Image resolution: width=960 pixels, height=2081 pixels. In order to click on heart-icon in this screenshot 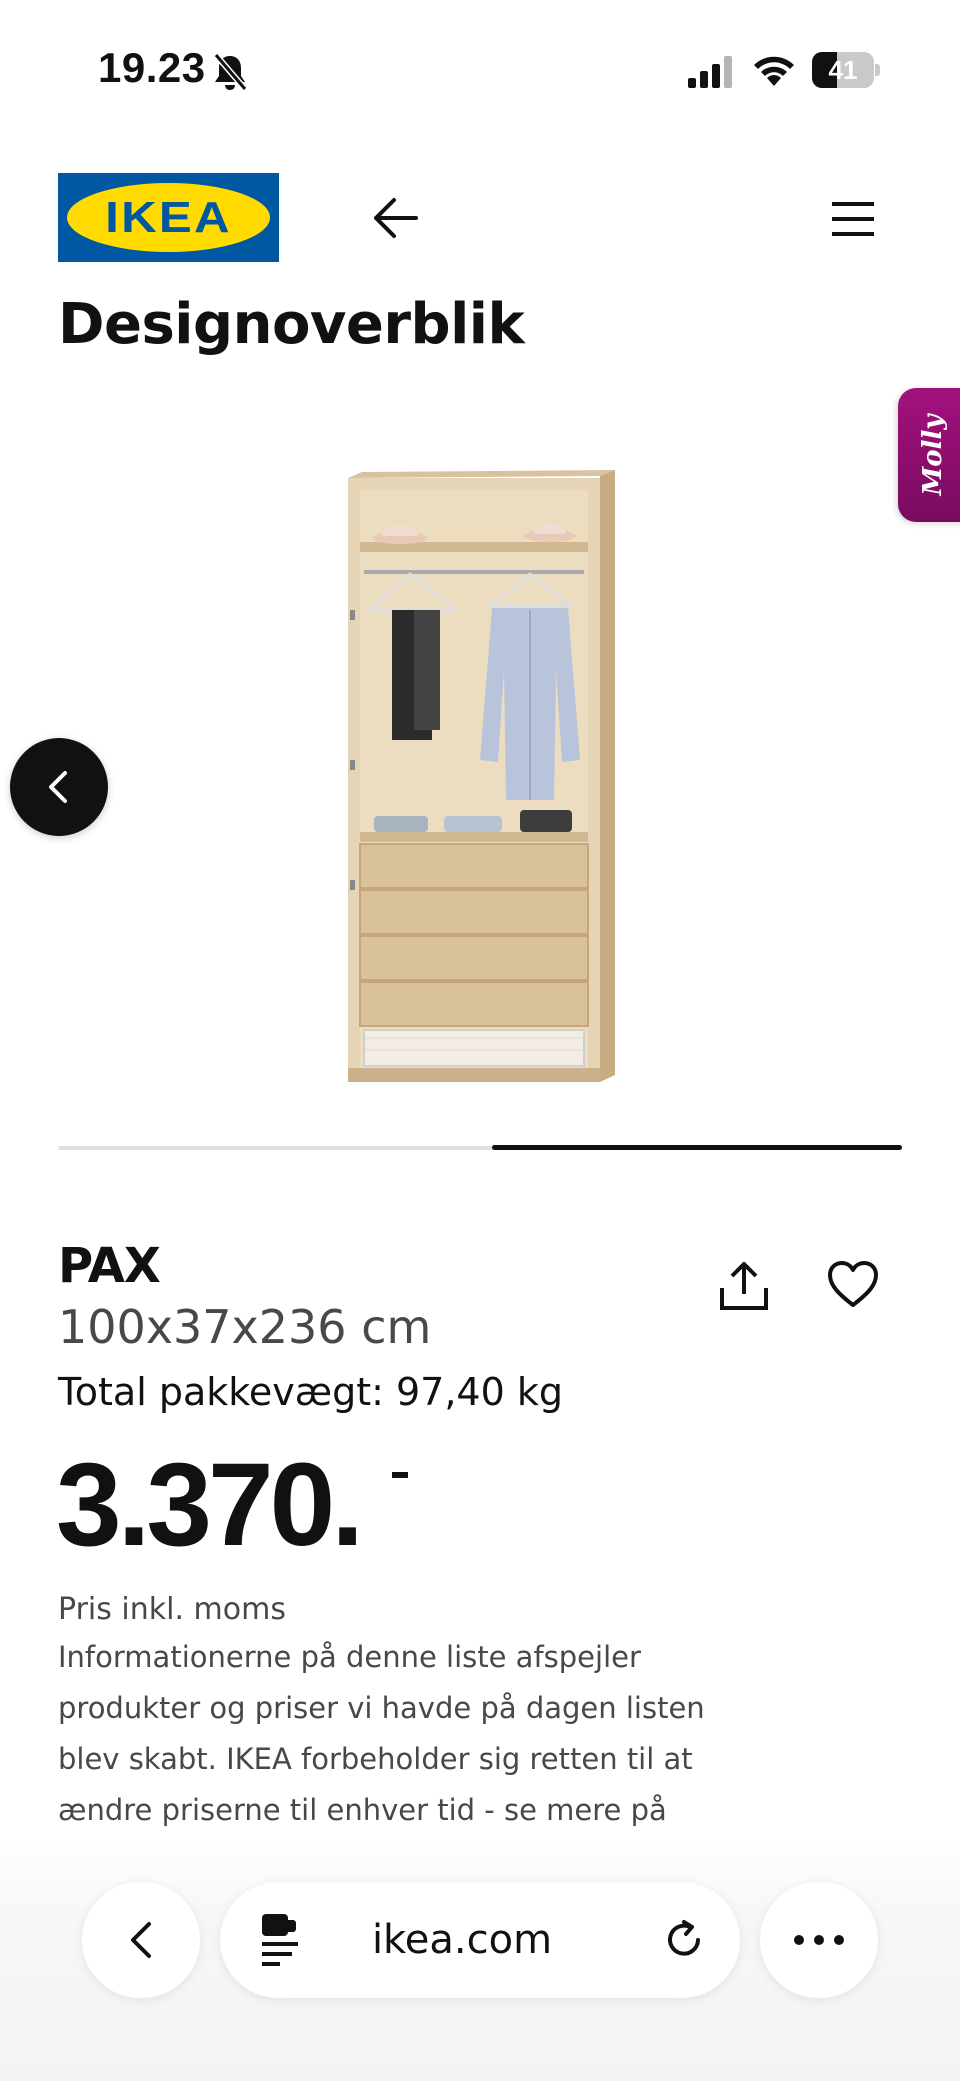, I will do `click(853, 1285)`.